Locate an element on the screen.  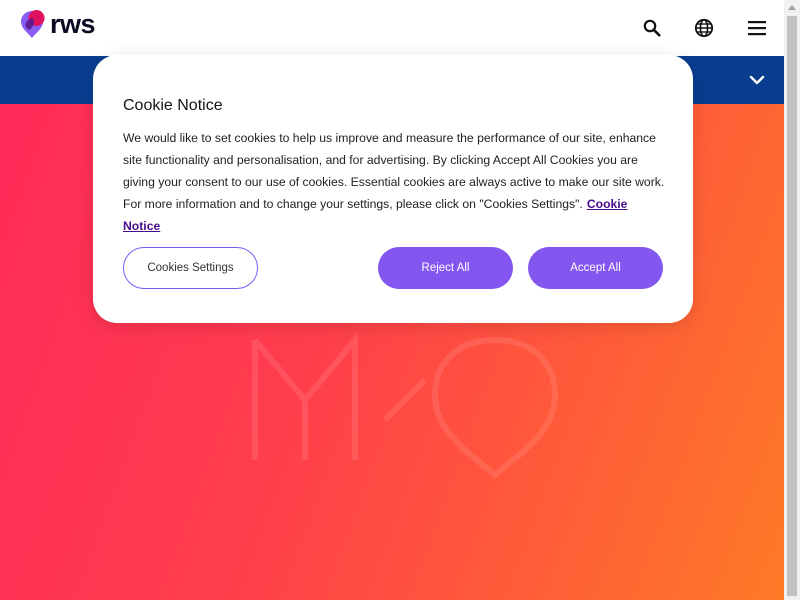
chevron-down-icon is located at coordinates (757, 80).